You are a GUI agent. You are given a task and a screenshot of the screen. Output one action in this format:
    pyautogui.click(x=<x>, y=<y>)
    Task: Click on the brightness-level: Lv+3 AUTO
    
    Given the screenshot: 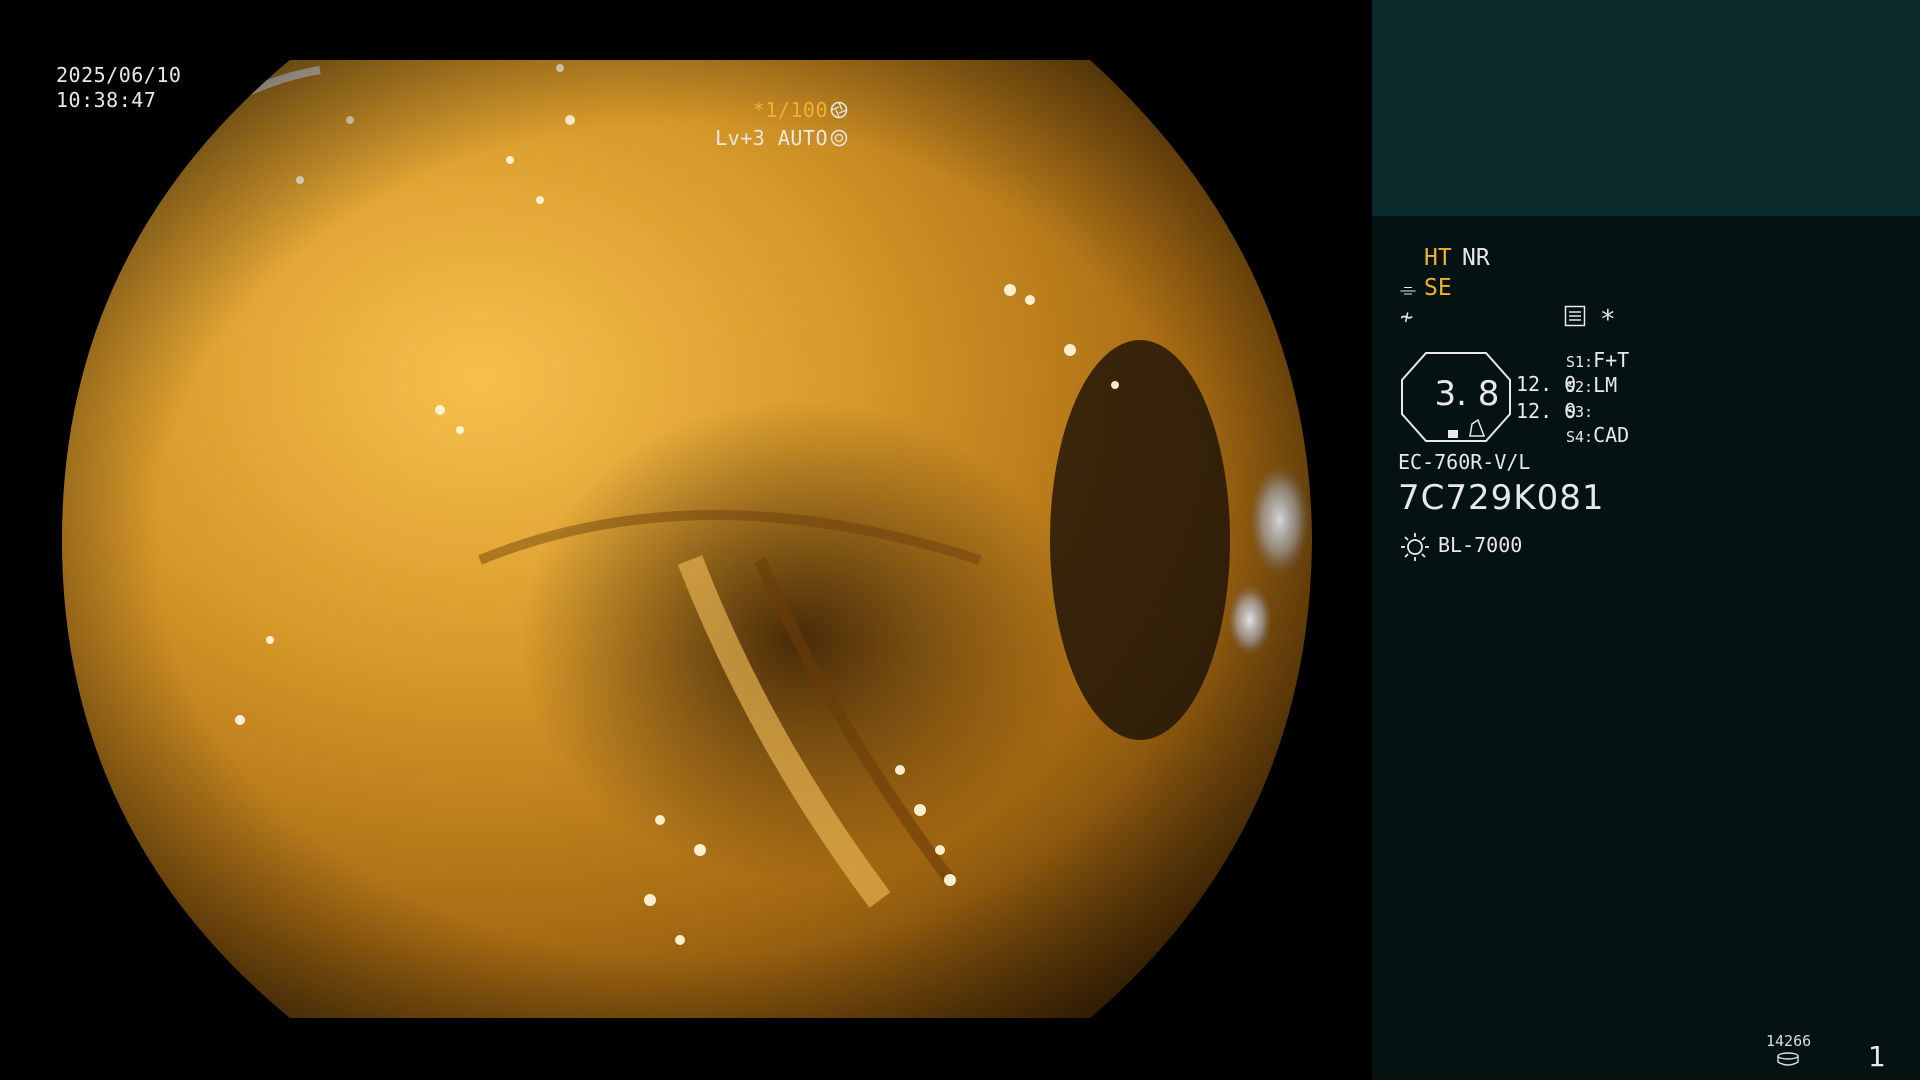 What is the action you would take?
    pyautogui.click(x=781, y=138)
    